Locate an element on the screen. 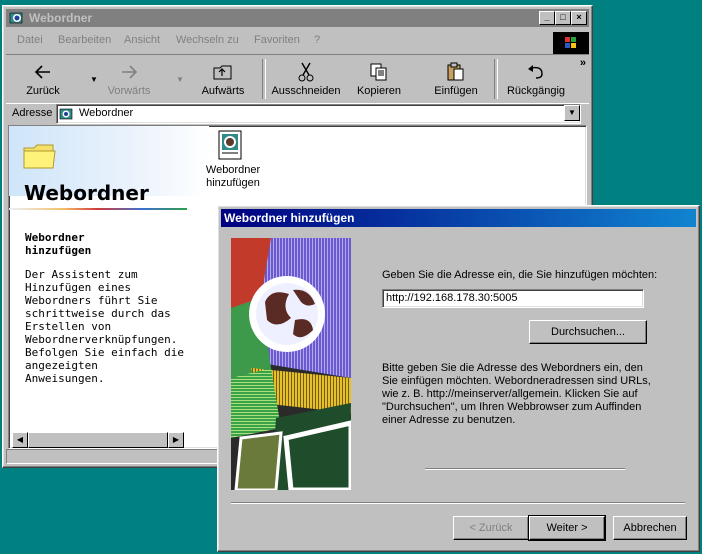  undo-button: Rückgängig is located at coordinates (536, 79).